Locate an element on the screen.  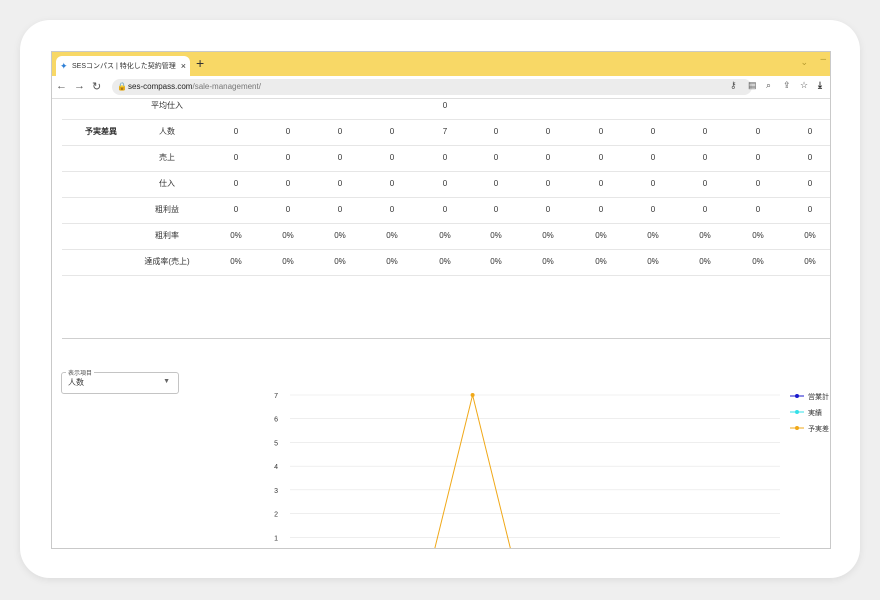
tab-search-chevron-icon: ⌄ is located at coordinates (804, 62).